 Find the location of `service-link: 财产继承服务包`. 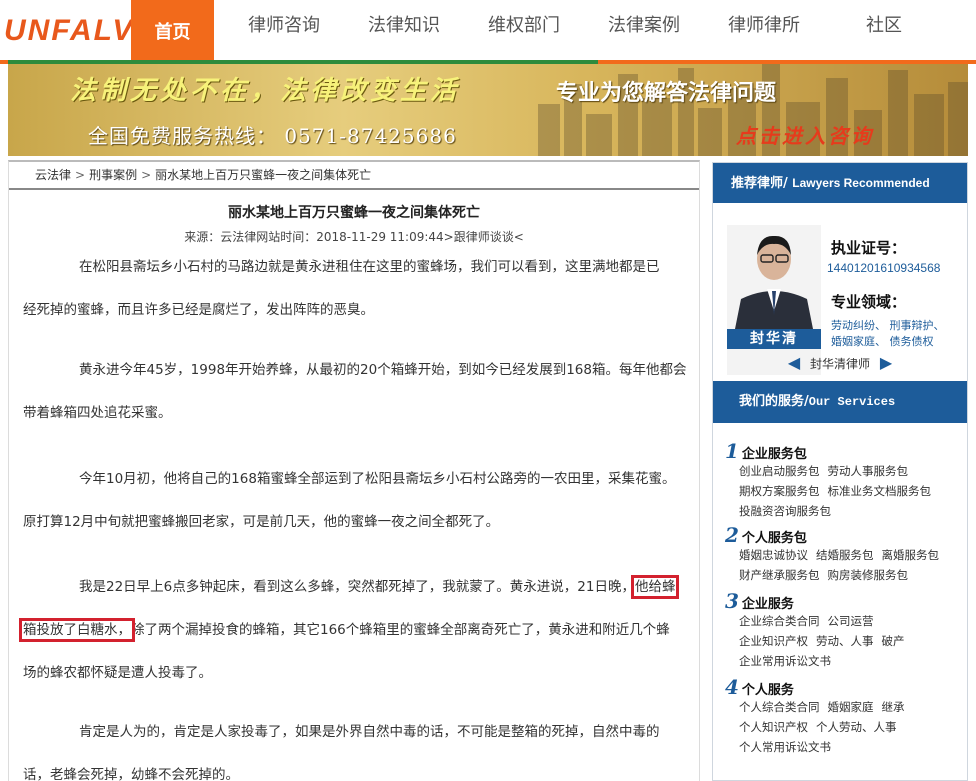

service-link: 财产继承服务包 is located at coordinates (779, 575).